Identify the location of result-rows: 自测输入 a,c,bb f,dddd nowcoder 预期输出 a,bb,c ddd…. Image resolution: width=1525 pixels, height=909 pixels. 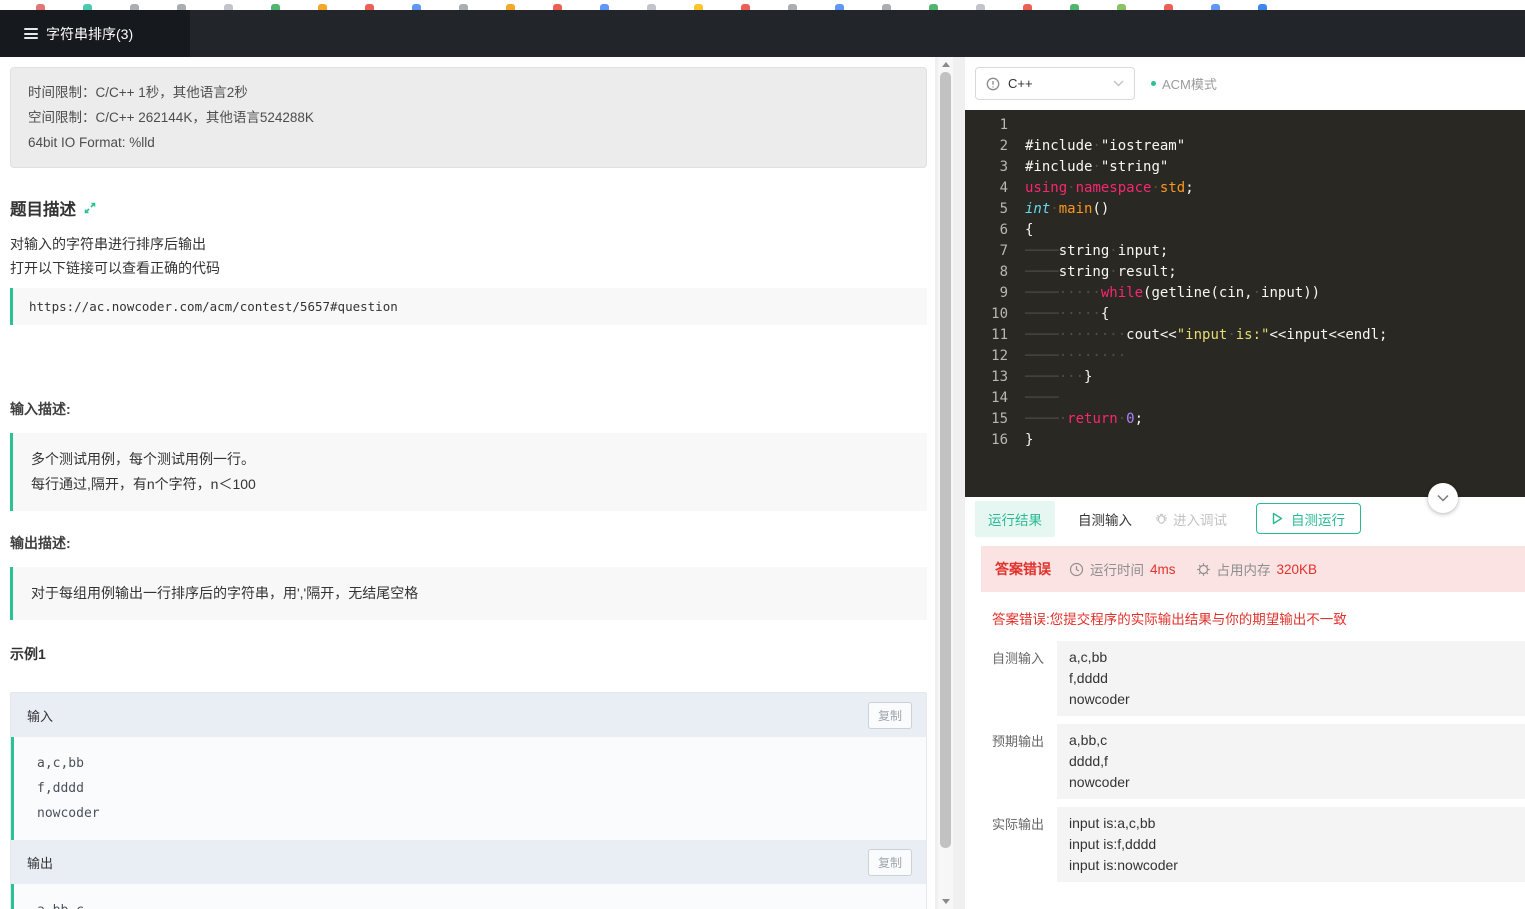
(1253, 765).